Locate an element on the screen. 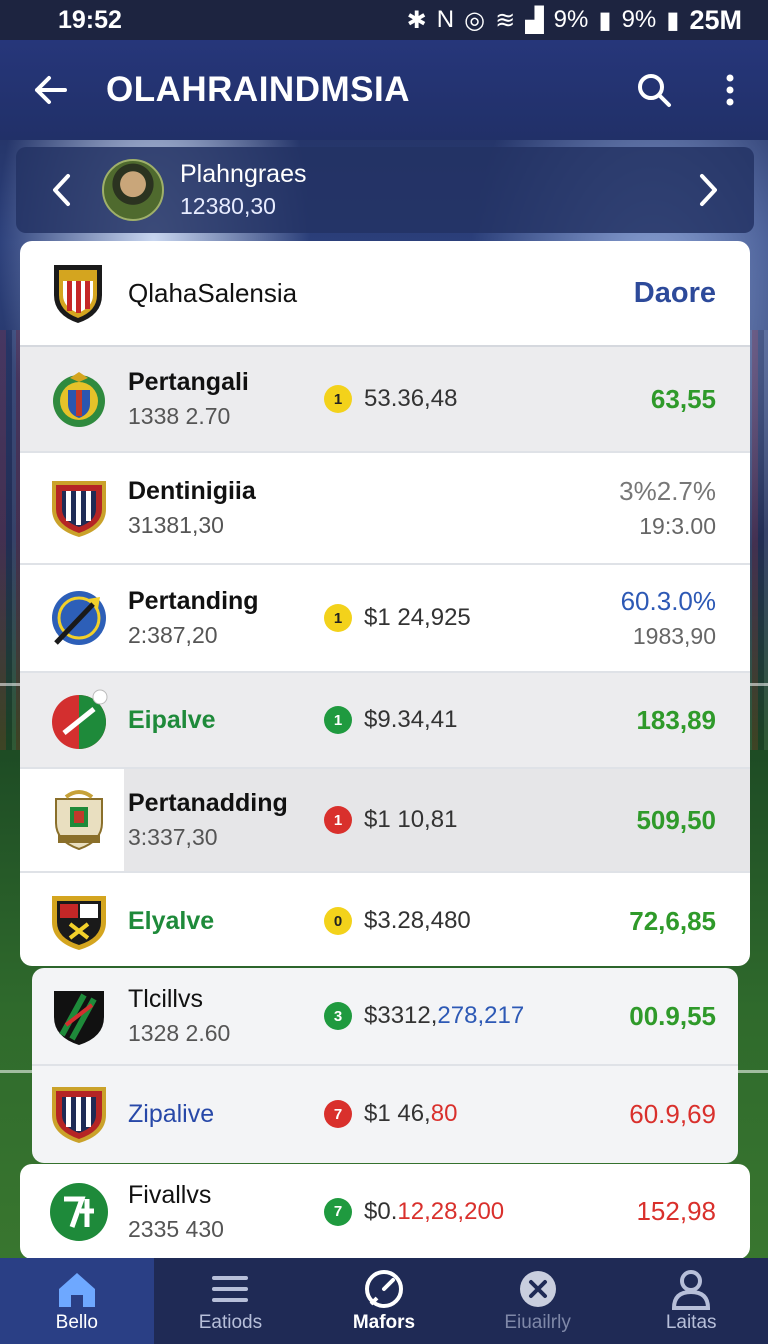  bottom-navigation: Bello Eatiods Mafors Eiuailrly Laitas is located at coordinates (384, 1301).